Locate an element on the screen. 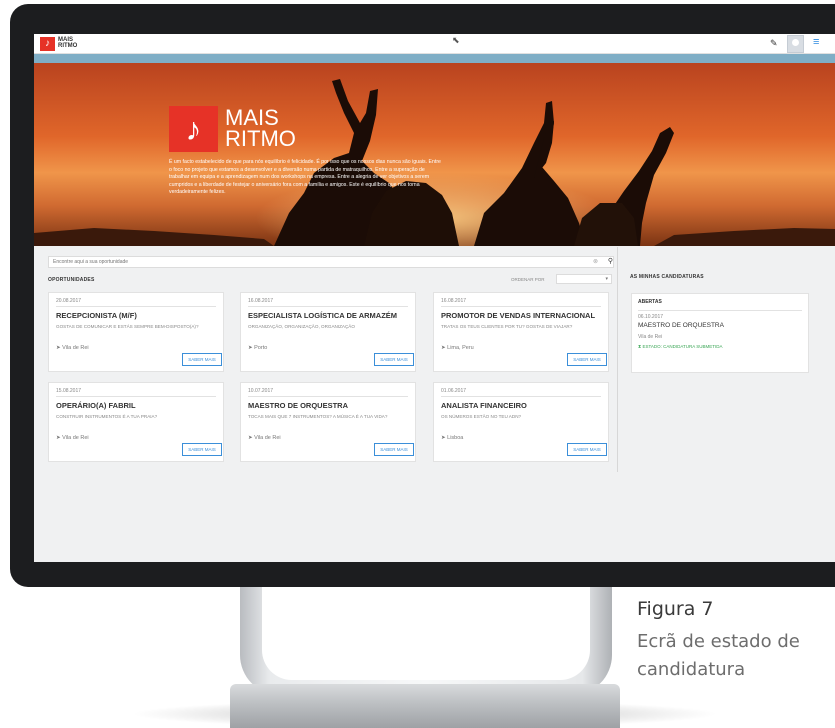  card-location: ➤ Porto is located at coordinates (257, 348).